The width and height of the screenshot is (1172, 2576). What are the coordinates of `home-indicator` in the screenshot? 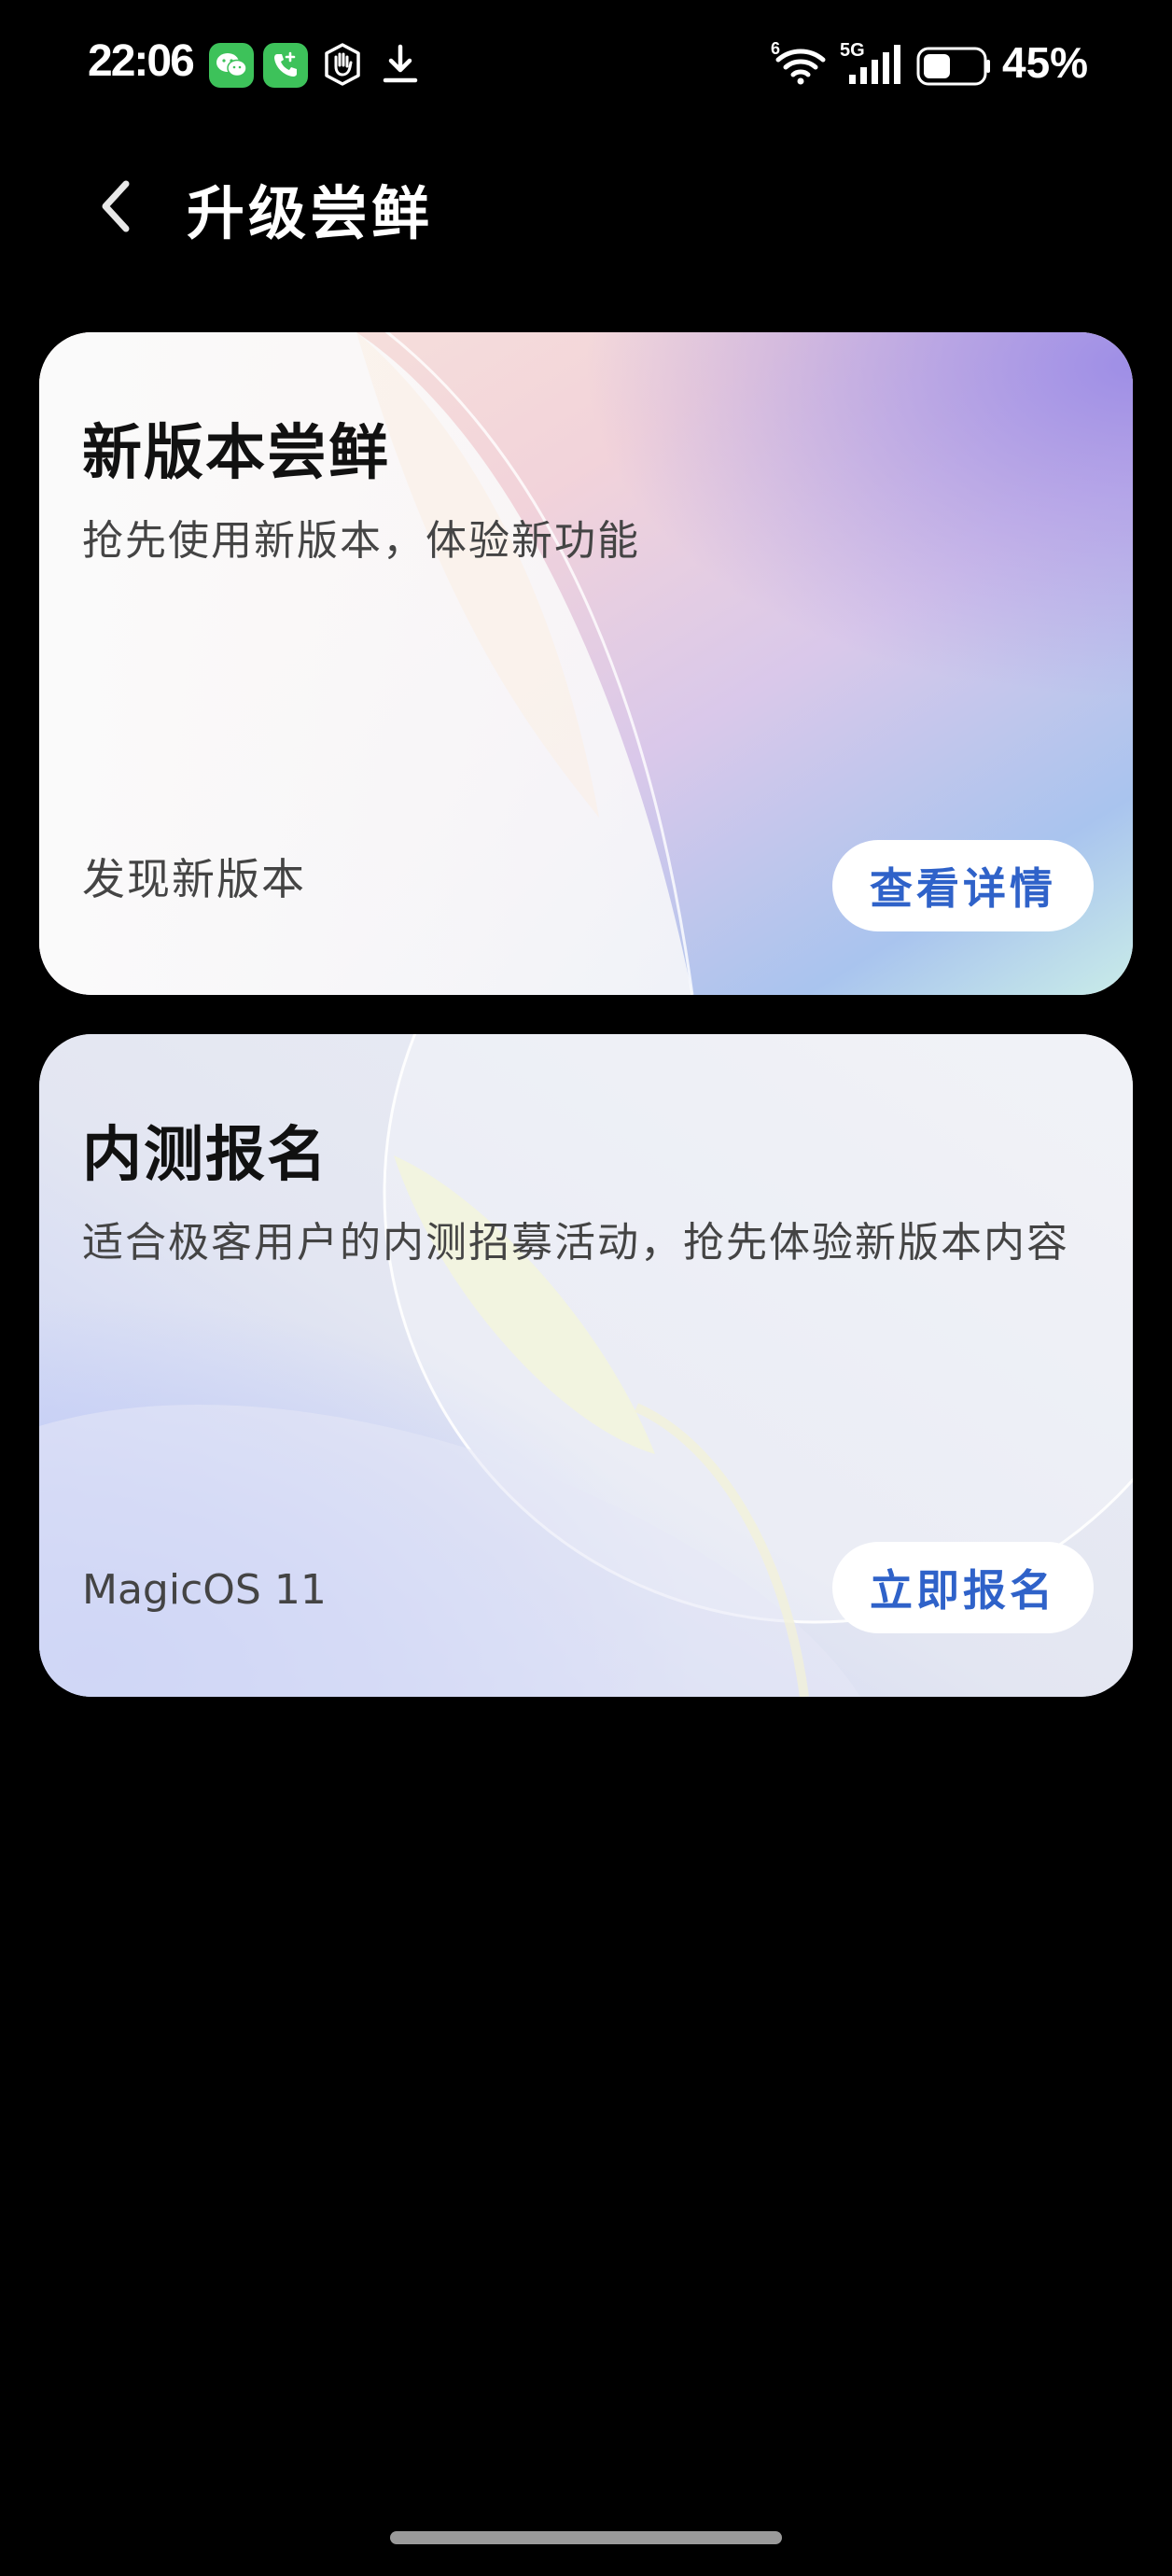 It's located at (586, 2537).